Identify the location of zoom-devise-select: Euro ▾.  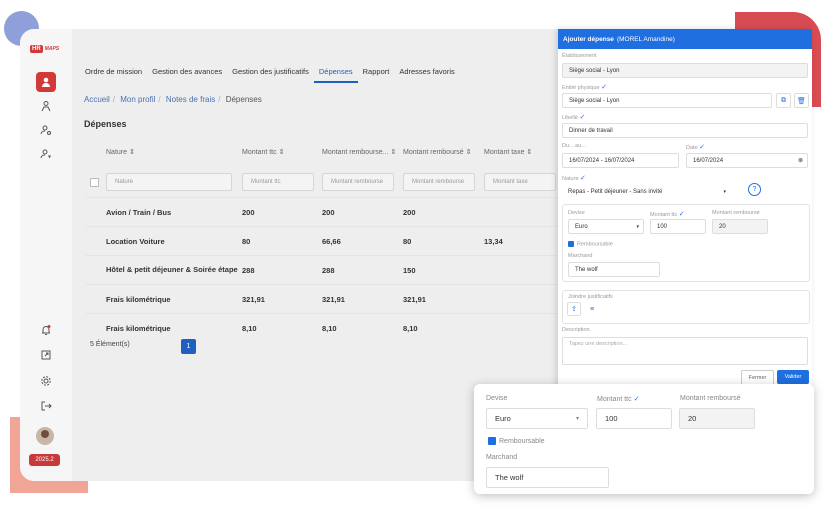
(537, 418).